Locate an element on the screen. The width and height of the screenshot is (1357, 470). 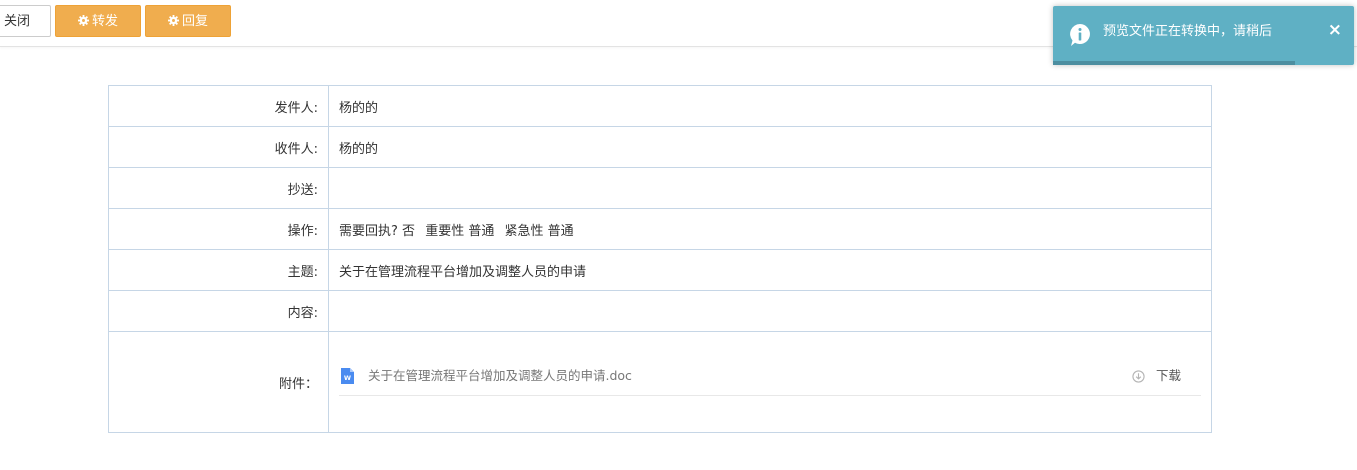
subject-row: 主题: 关于在管理流程平台增加及调整人员的申请 is located at coordinates (660, 270).